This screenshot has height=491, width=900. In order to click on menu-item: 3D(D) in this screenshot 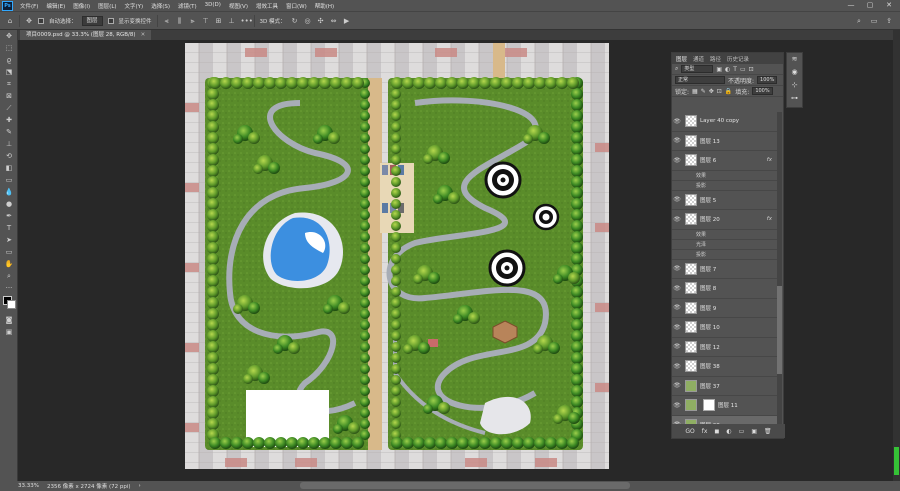, I will do `click(213, 6)`.